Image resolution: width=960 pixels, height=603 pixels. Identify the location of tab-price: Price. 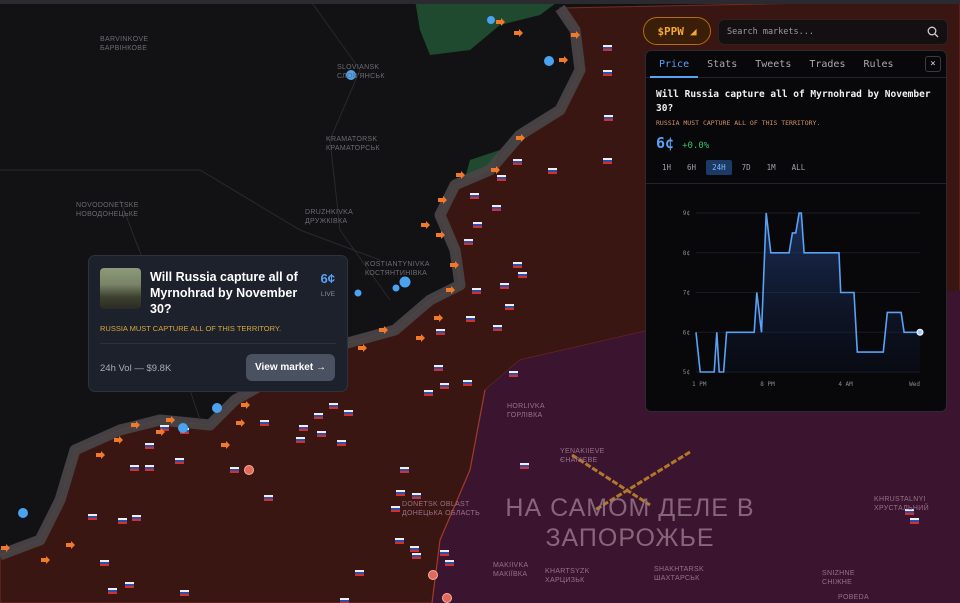
(674, 64).